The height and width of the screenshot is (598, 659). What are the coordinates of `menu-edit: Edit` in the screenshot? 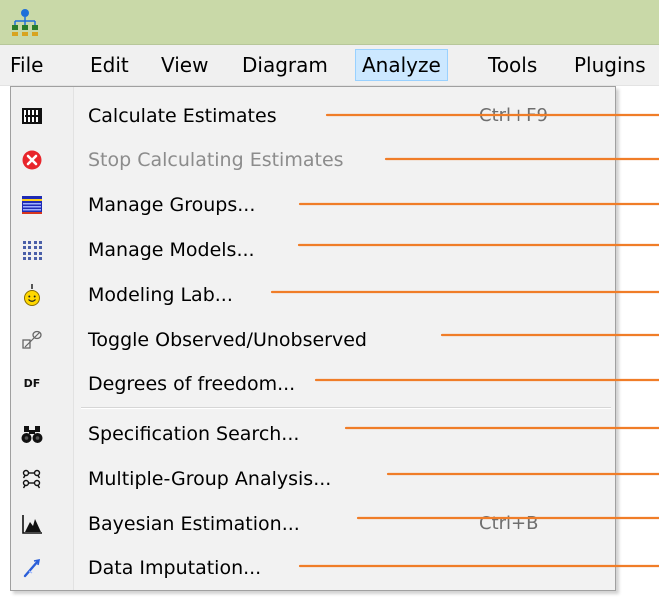 It's located at (109, 65).